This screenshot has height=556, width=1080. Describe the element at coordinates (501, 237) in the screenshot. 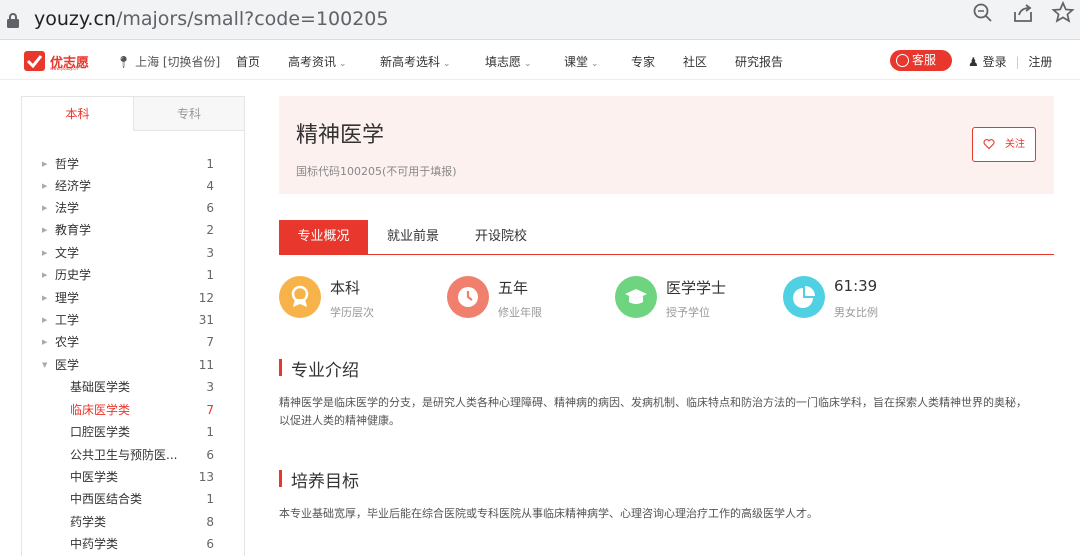

I see `tab-schools: 开设院校` at that location.